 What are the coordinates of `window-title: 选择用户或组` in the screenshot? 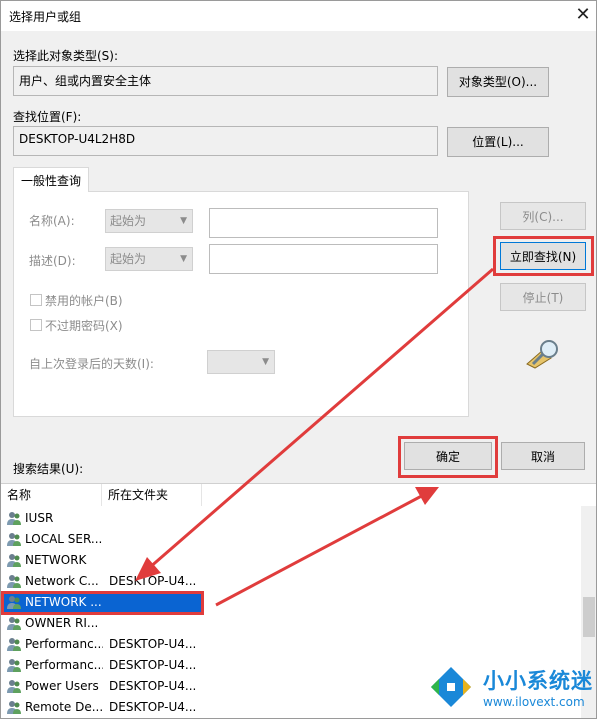 It's located at (45, 17).